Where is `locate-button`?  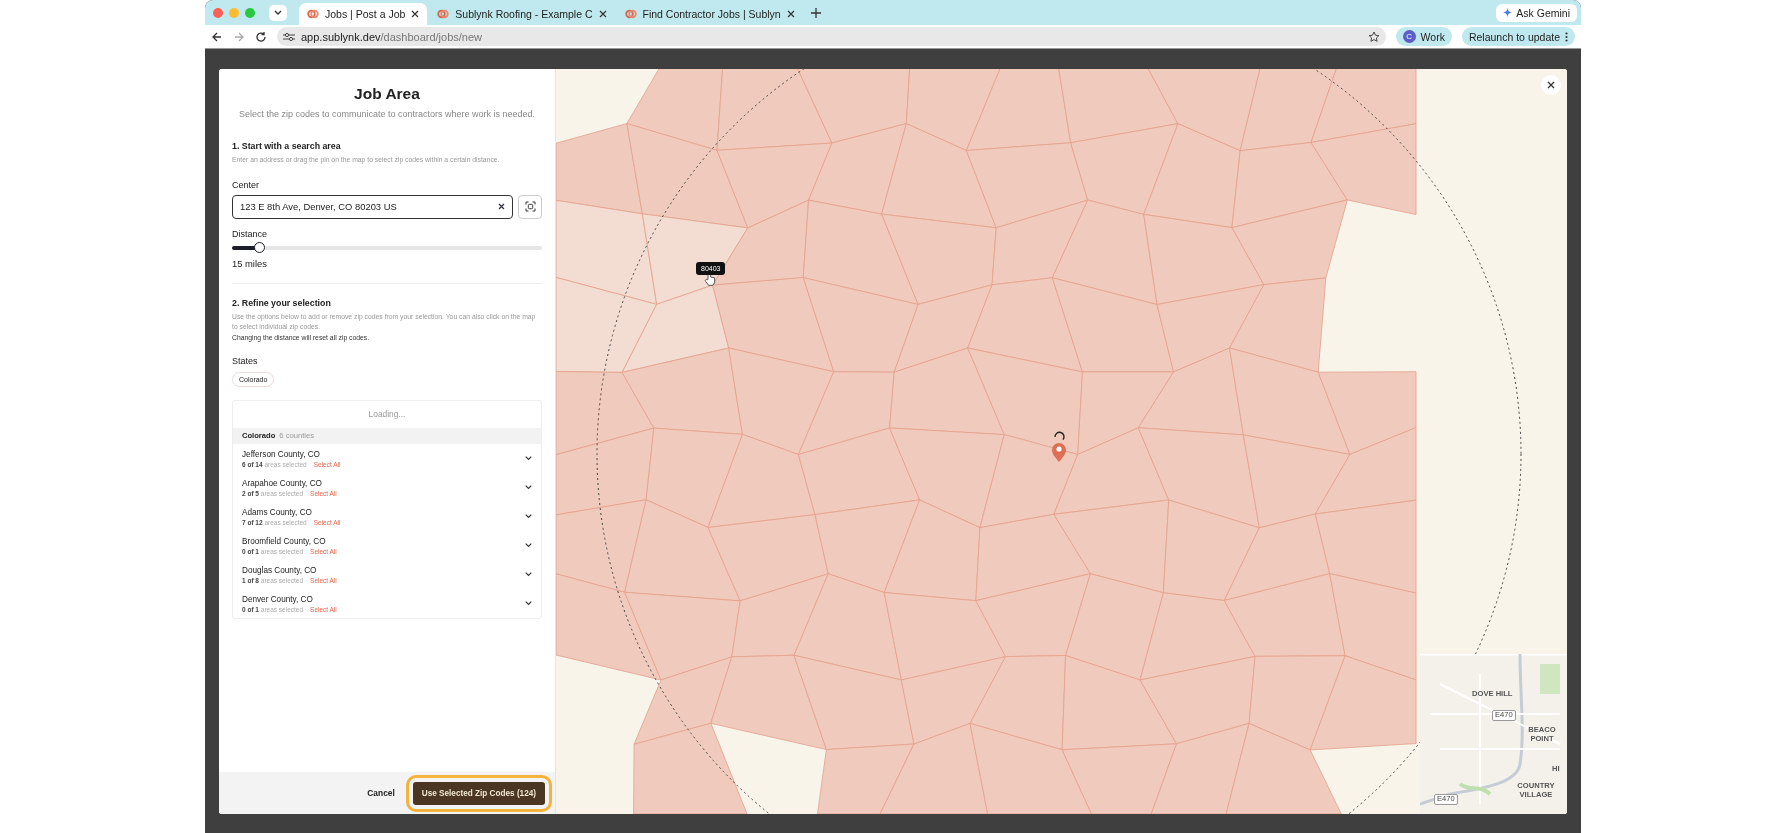
locate-button is located at coordinates (530, 206).